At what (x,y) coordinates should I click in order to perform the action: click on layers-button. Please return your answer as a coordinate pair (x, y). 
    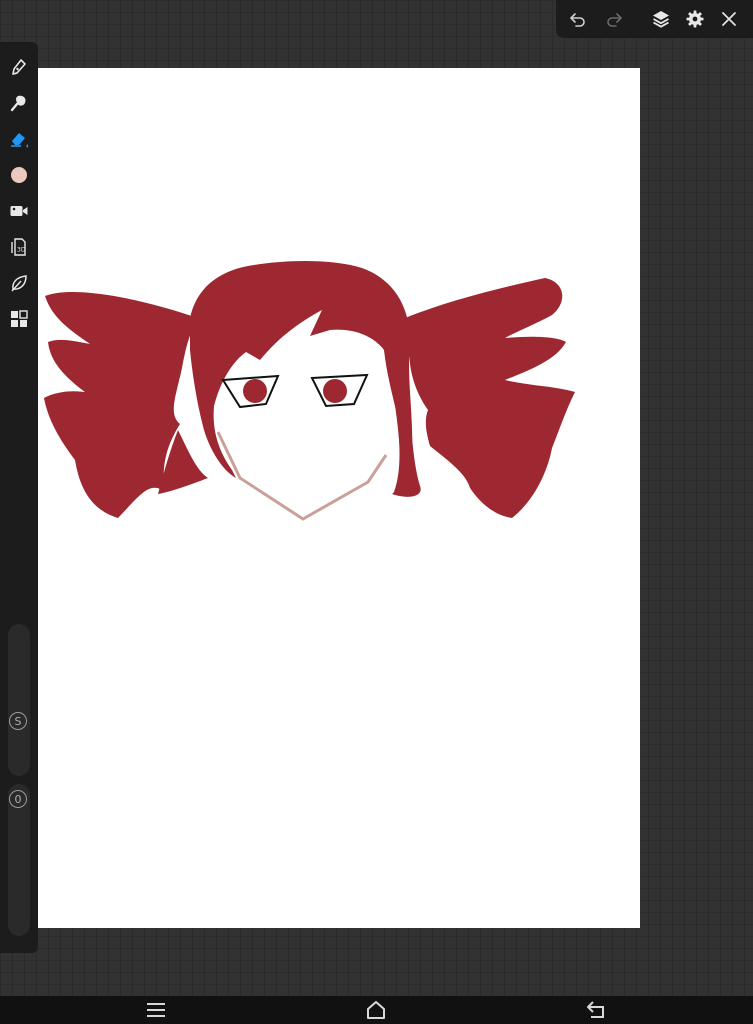
    Looking at the image, I should click on (661, 19).